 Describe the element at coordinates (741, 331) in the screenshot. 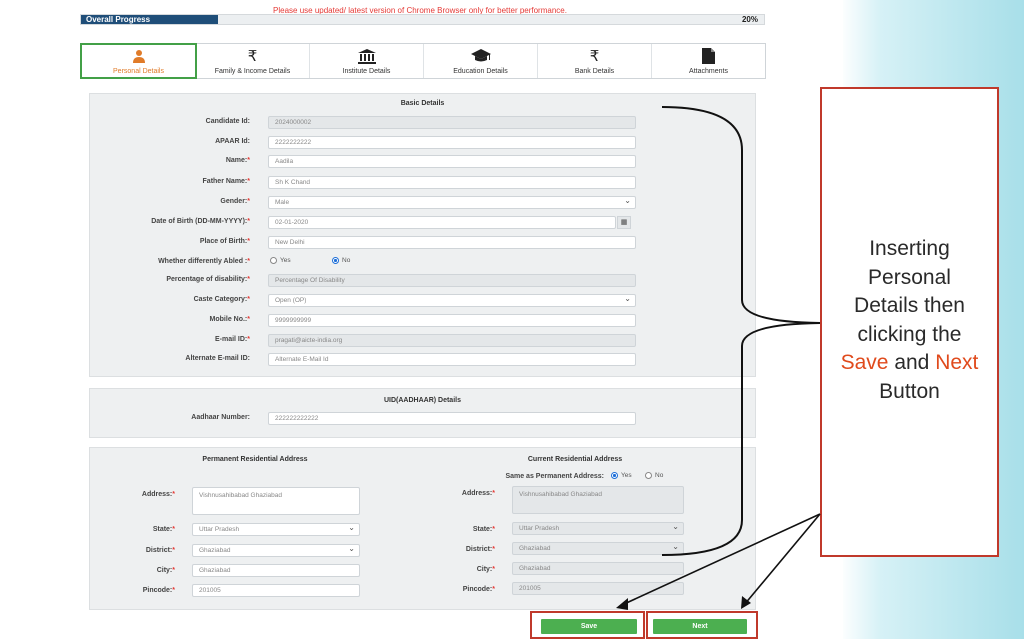

I see `brace-path` at that location.